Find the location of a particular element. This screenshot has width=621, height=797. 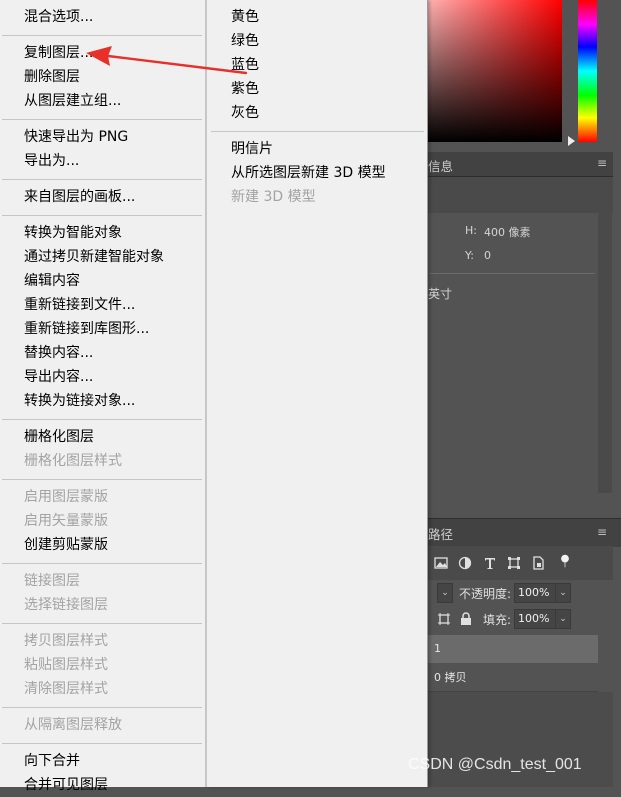

fill-label: 填充: is located at coordinates (497, 620).